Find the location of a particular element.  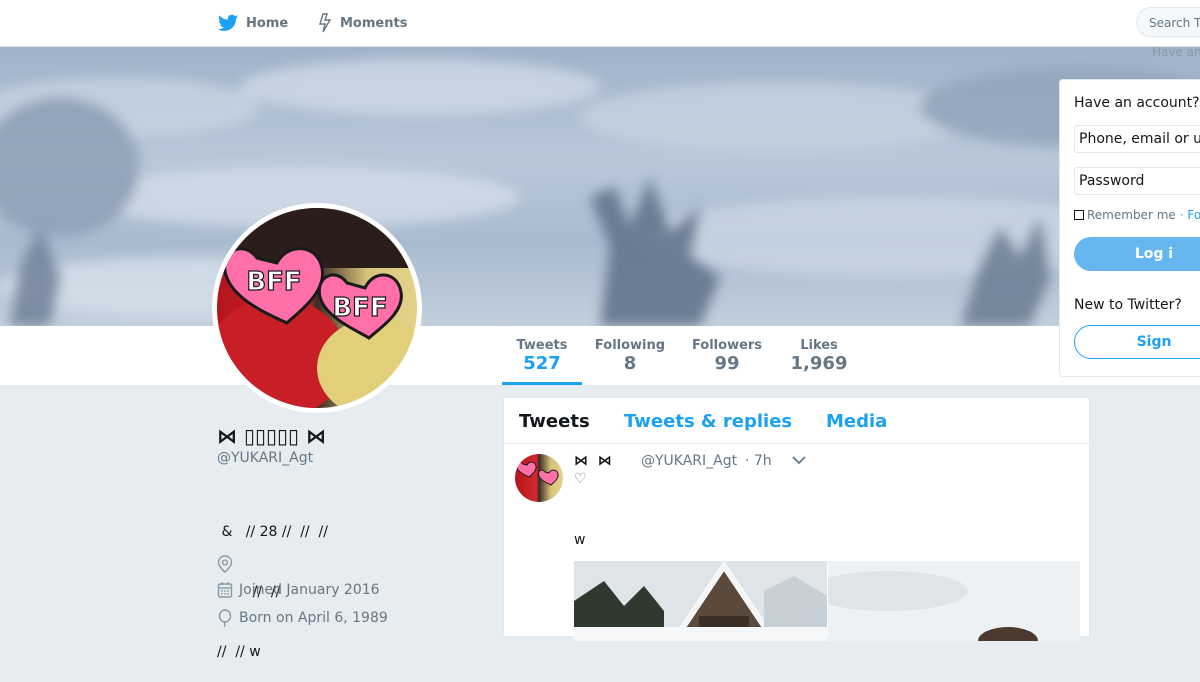

remember-me: Remember me · Fo is located at coordinates (1137, 215).